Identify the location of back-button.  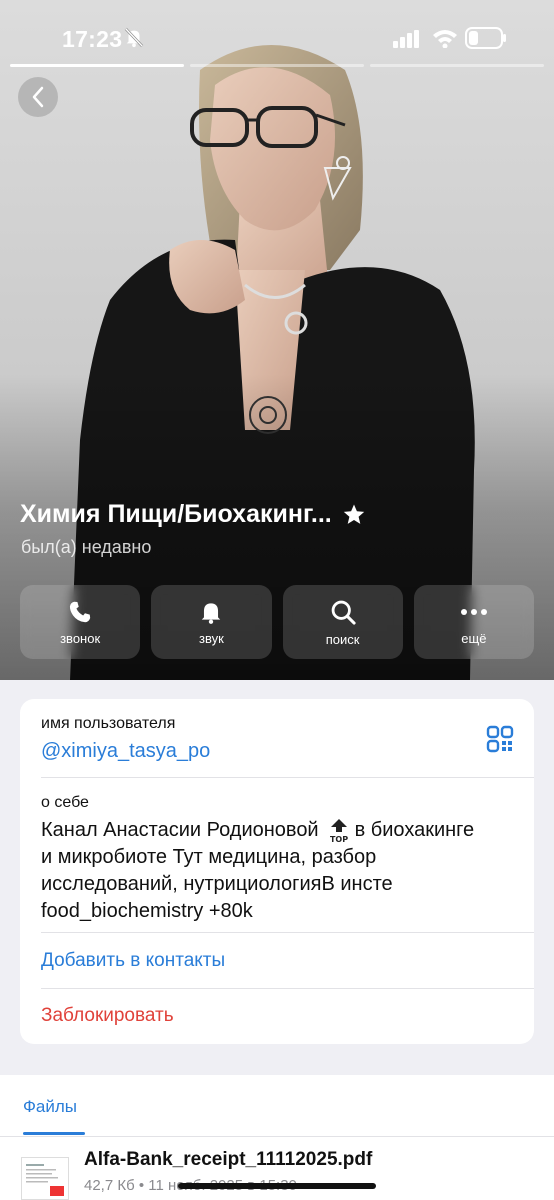
(38, 97).